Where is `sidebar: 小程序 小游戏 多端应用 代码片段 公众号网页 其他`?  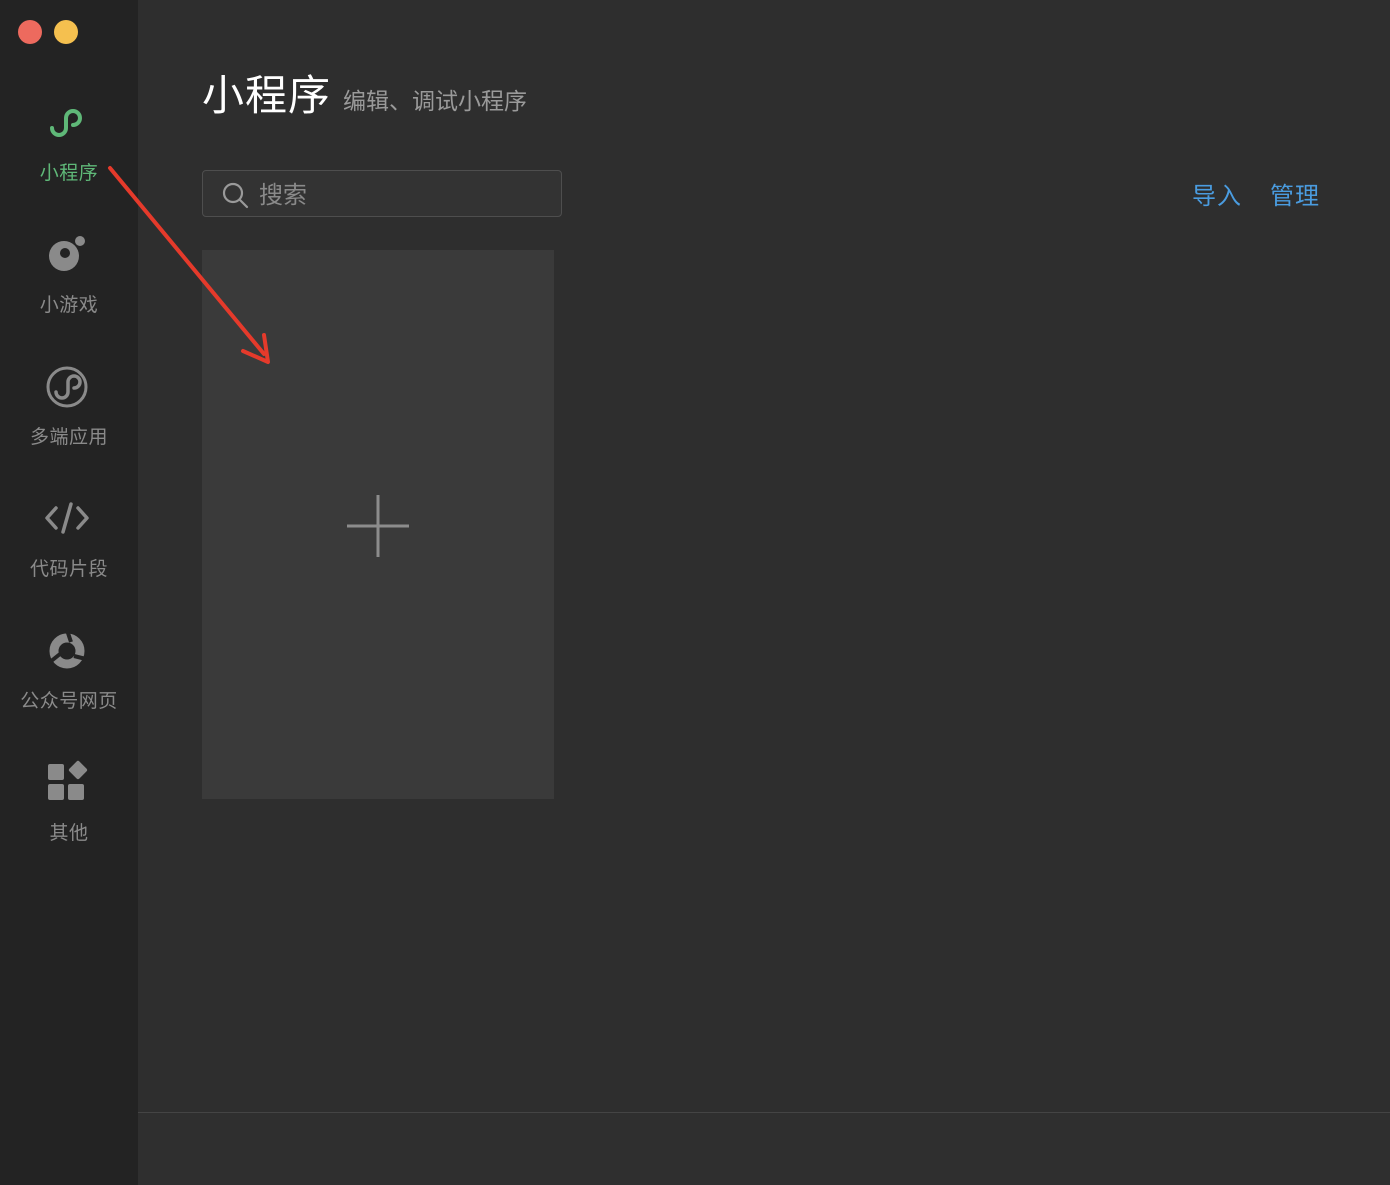 sidebar: 小程序 小游戏 多端应用 代码片段 公众号网页 其他 is located at coordinates (69, 592).